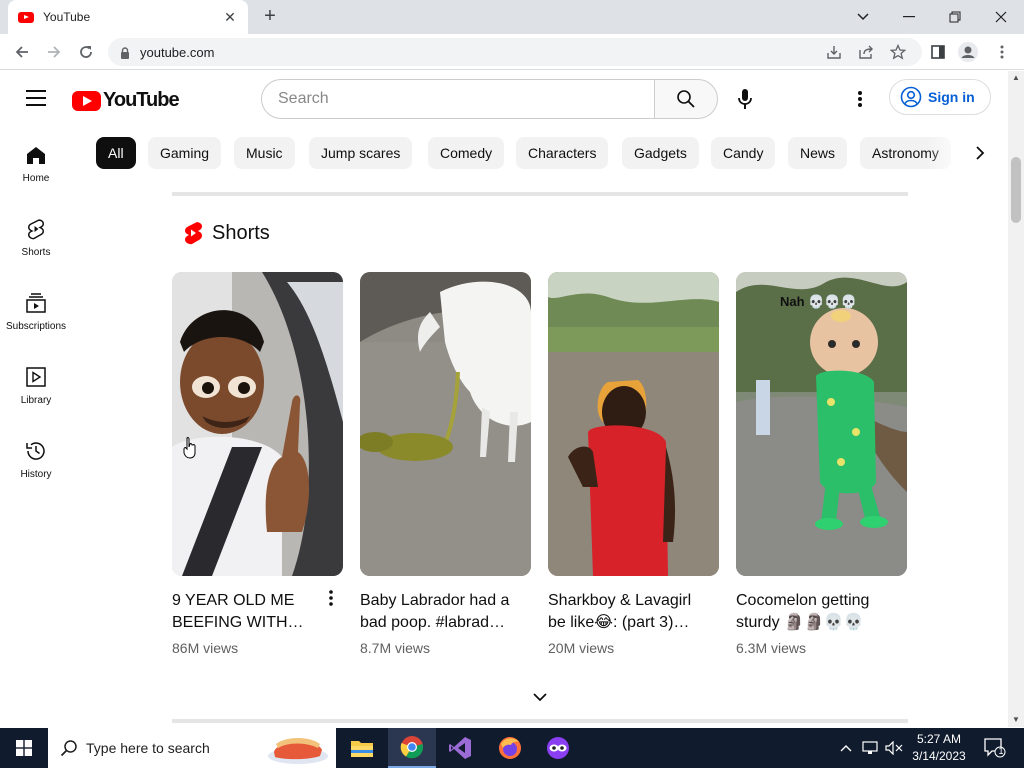 The image size is (1024, 768). What do you see at coordinates (466, 153) in the screenshot?
I see `chip-comedy: Comedy` at bounding box center [466, 153].